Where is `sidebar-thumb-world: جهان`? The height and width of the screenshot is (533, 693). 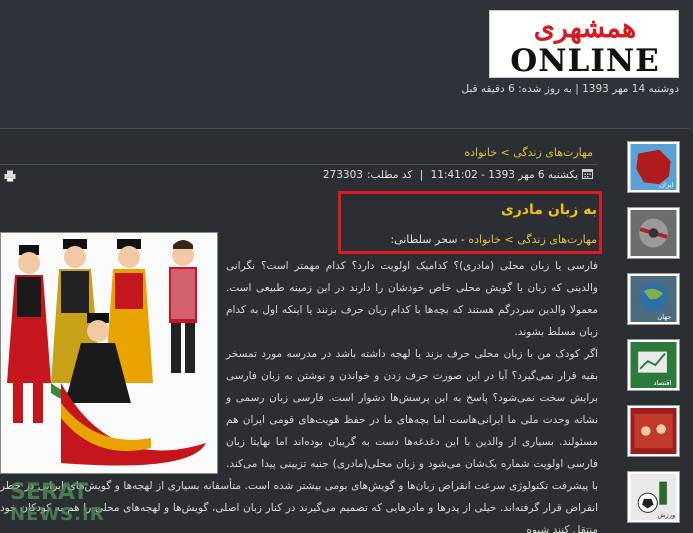 sidebar-thumb-world: جهان is located at coordinates (653, 299).